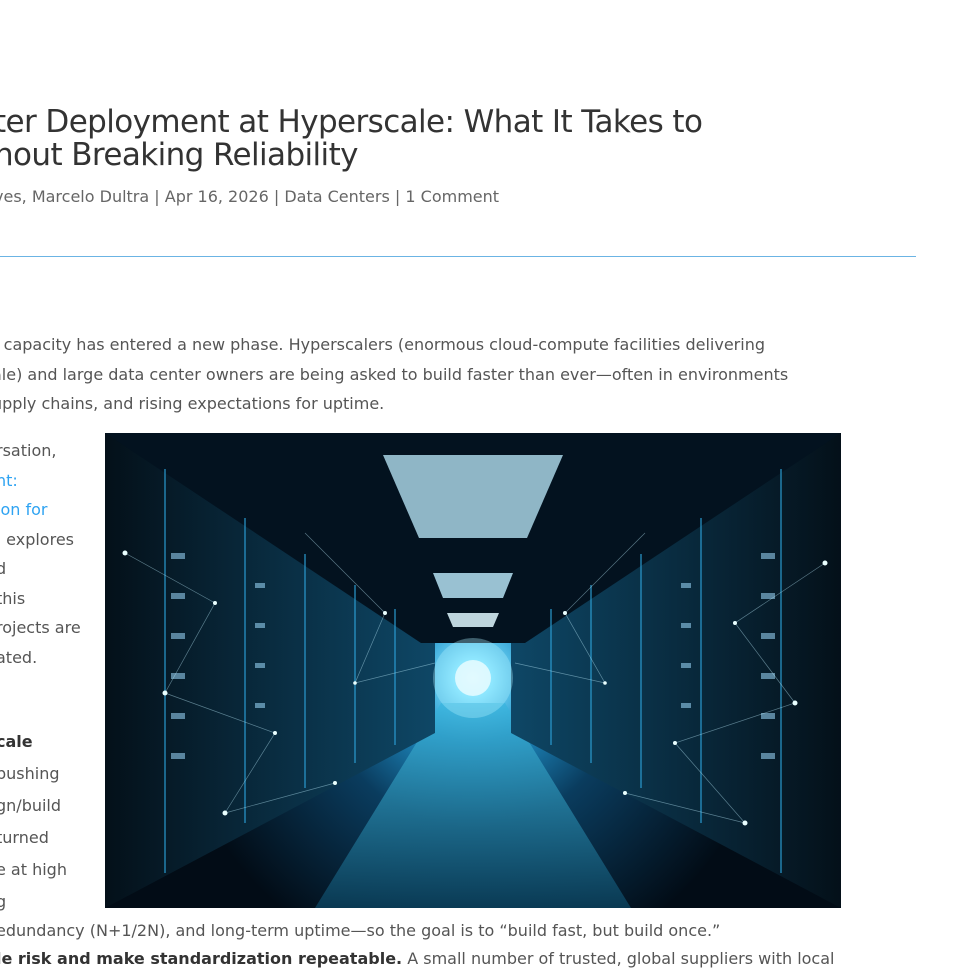  I want to click on paragraph-line: gn/build, so click(31, 805).